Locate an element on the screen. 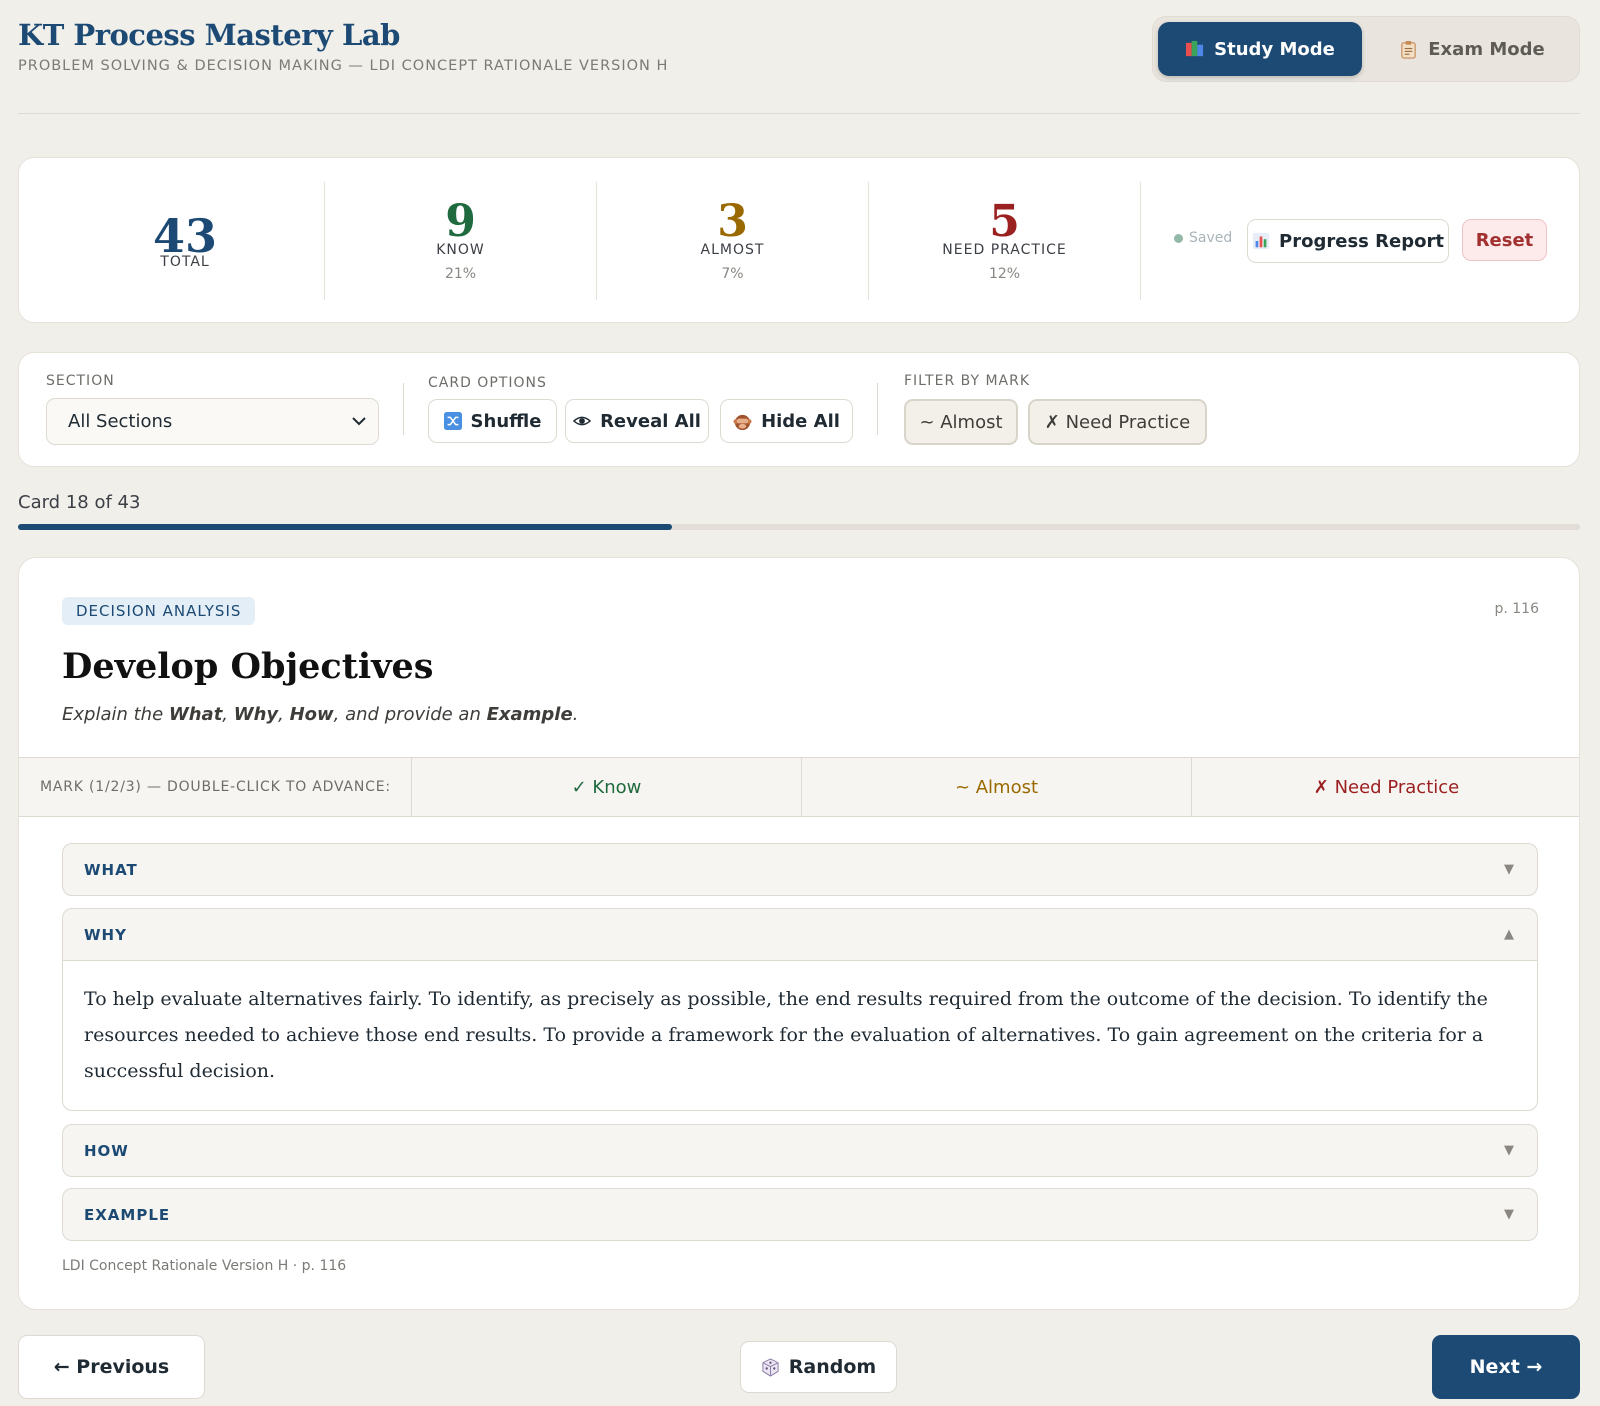 The height and width of the screenshot is (1406, 1600). accordion-how-header: HOW ▼ is located at coordinates (800, 1150).